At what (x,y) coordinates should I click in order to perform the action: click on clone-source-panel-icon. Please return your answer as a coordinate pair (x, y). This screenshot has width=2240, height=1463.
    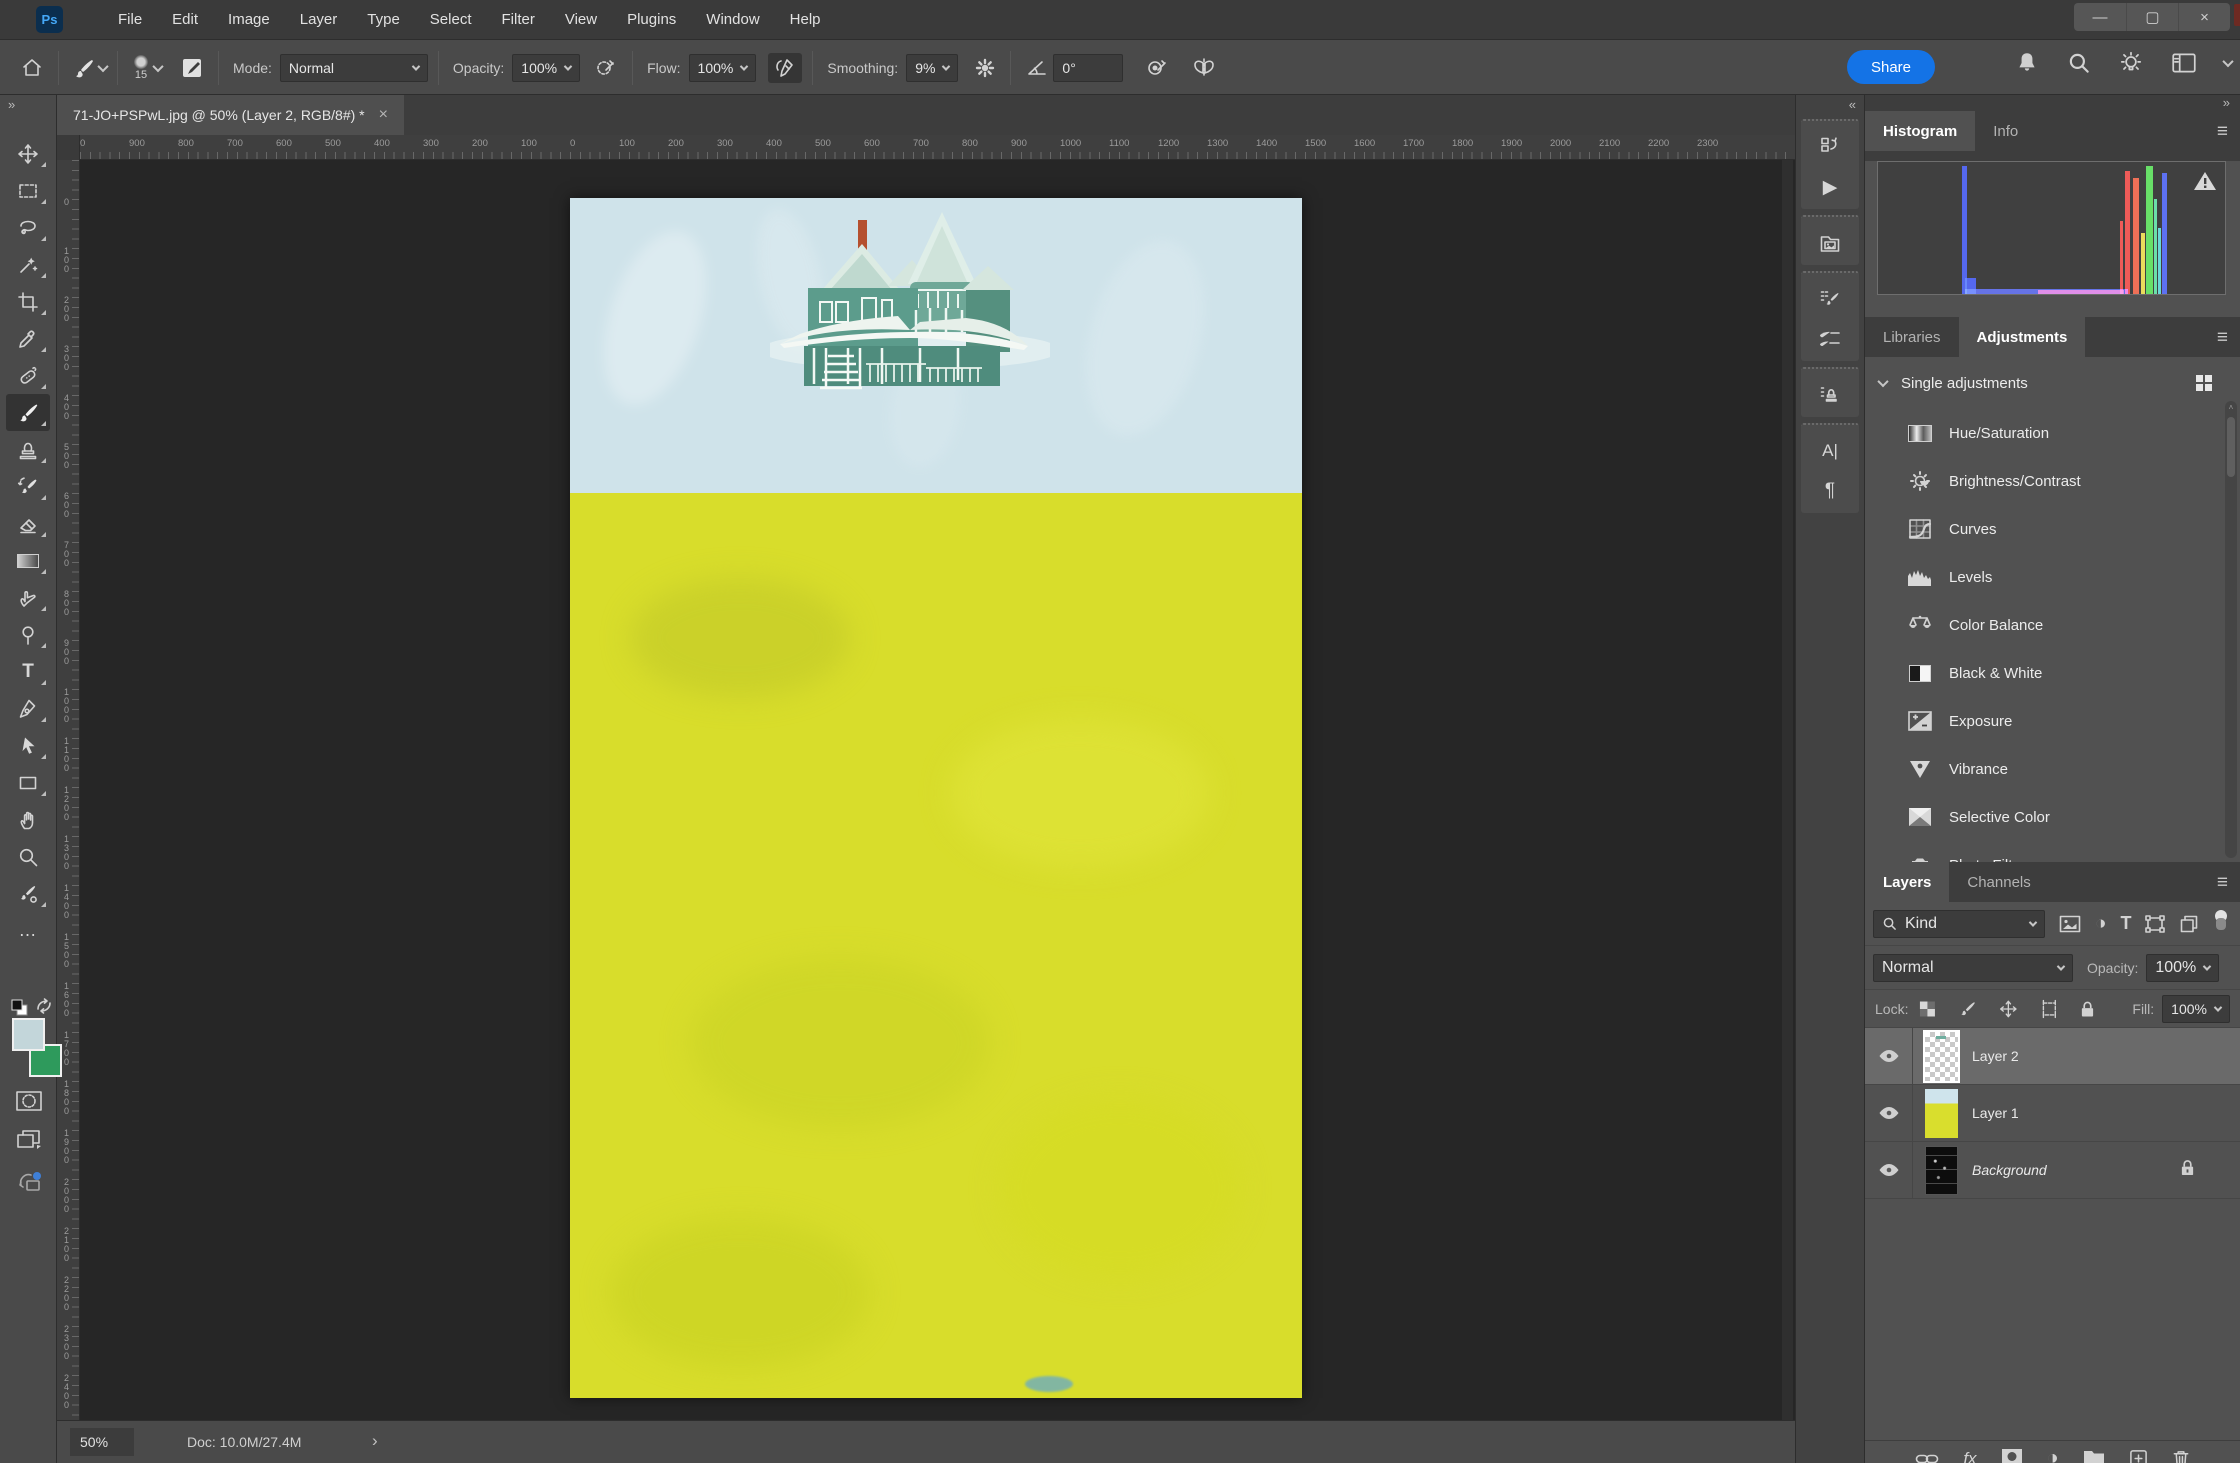
    Looking at the image, I should click on (1830, 395).